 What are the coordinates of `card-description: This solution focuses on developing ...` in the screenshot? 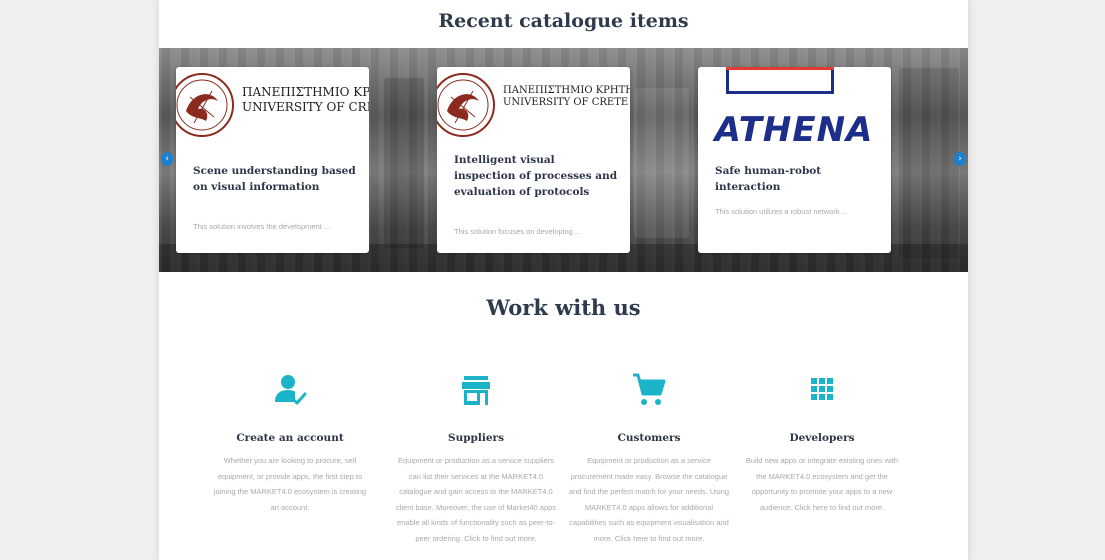 It's located at (518, 231).